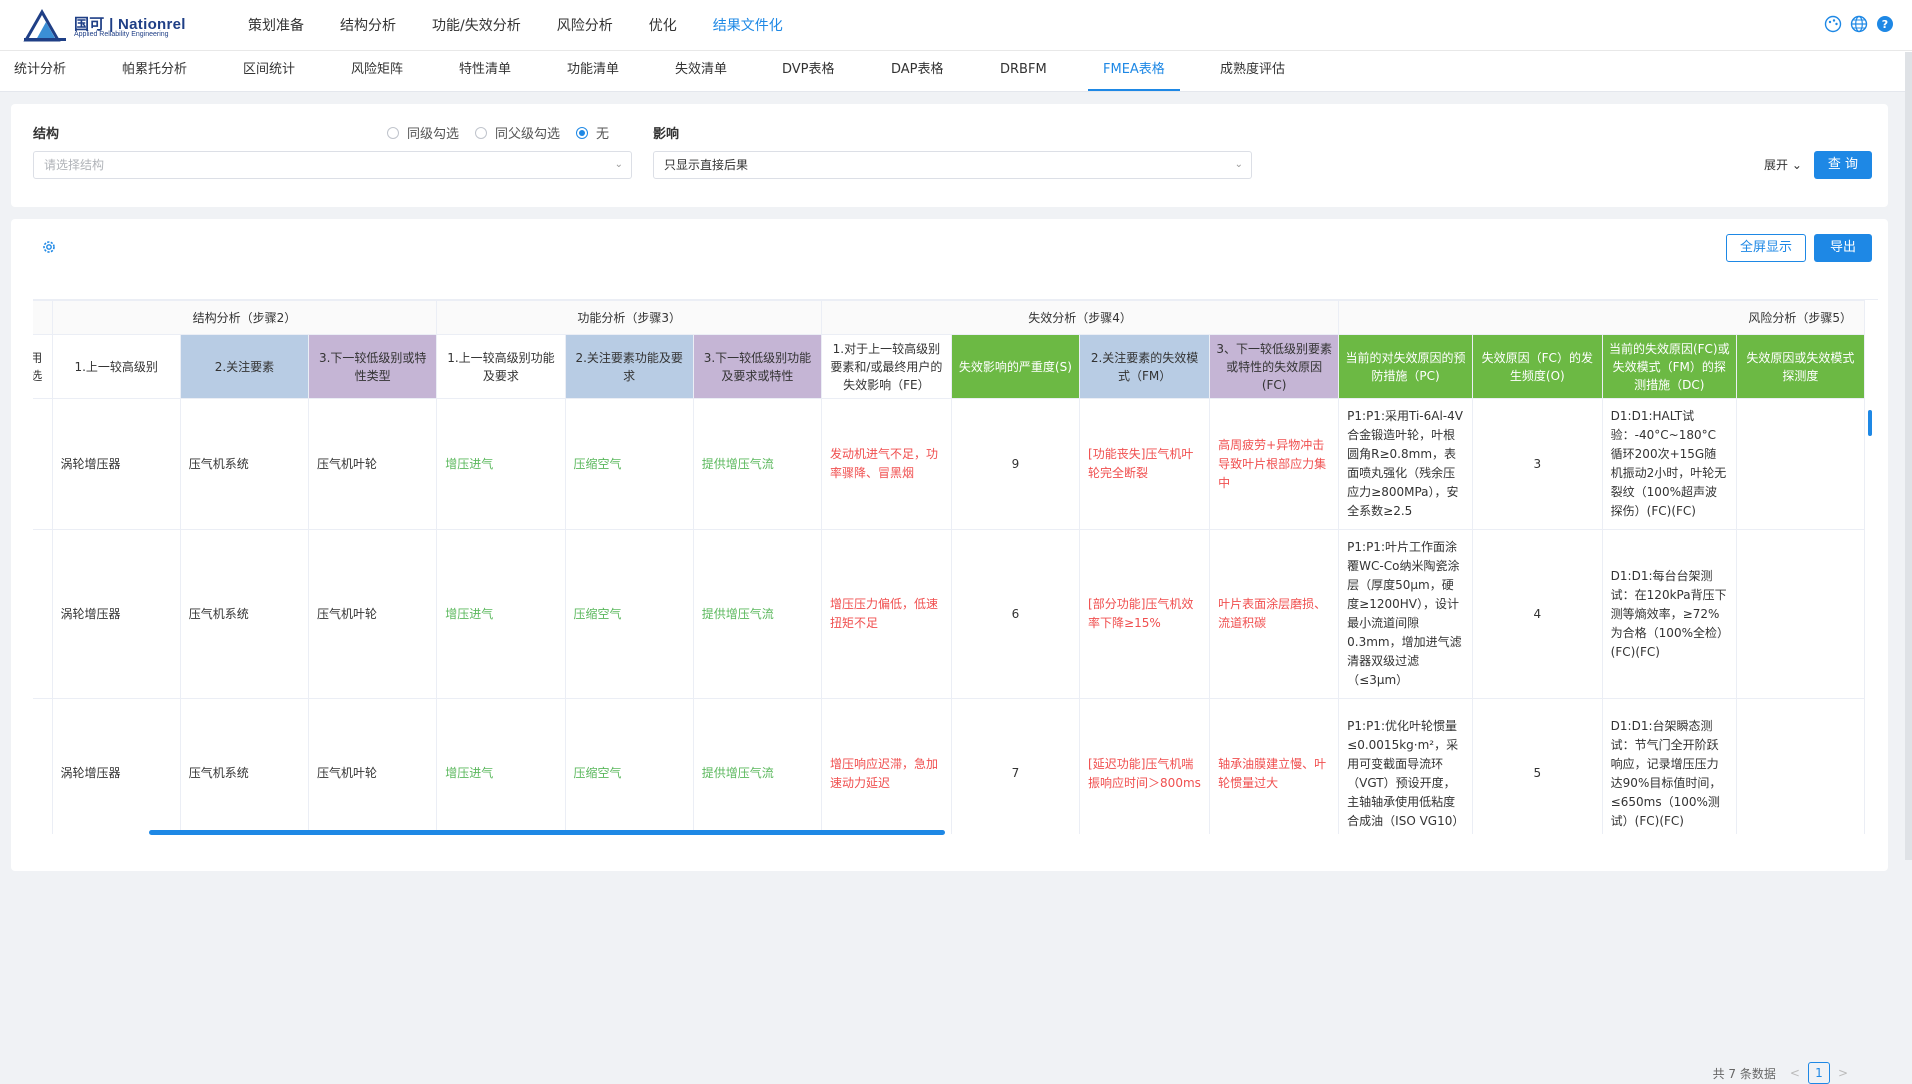  Describe the element at coordinates (1080, 317) in the screenshot. I see `group-header-failure: 失效分析（步骤4）` at that location.